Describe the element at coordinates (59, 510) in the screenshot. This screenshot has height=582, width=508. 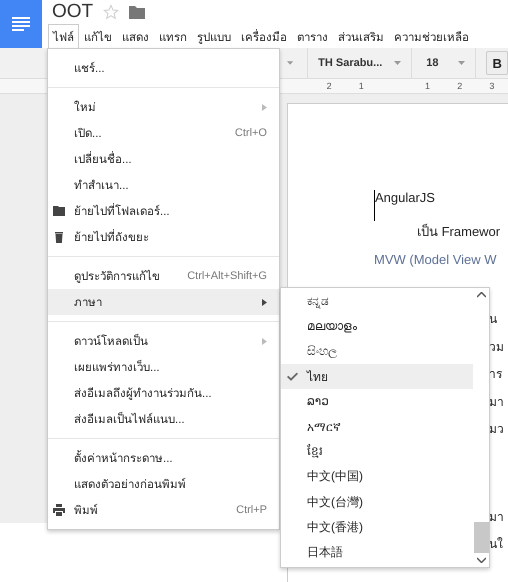
I see `printer-icon` at that location.